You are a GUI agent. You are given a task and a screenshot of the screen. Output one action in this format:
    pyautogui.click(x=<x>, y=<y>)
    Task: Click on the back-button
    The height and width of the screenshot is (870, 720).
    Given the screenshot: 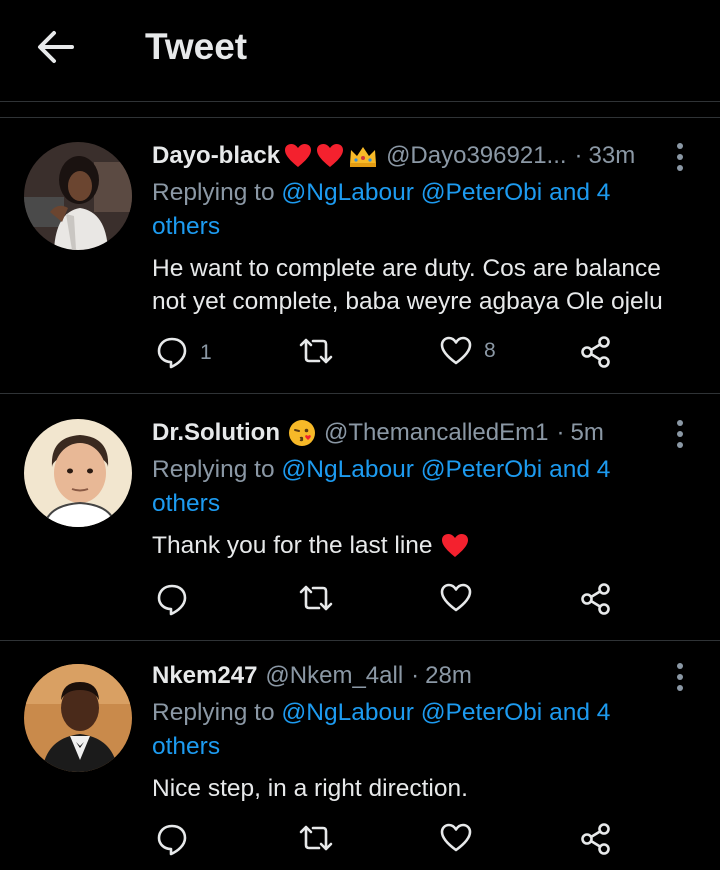 What is the action you would take?
    pyautogui.click(x=55, y=47)
    